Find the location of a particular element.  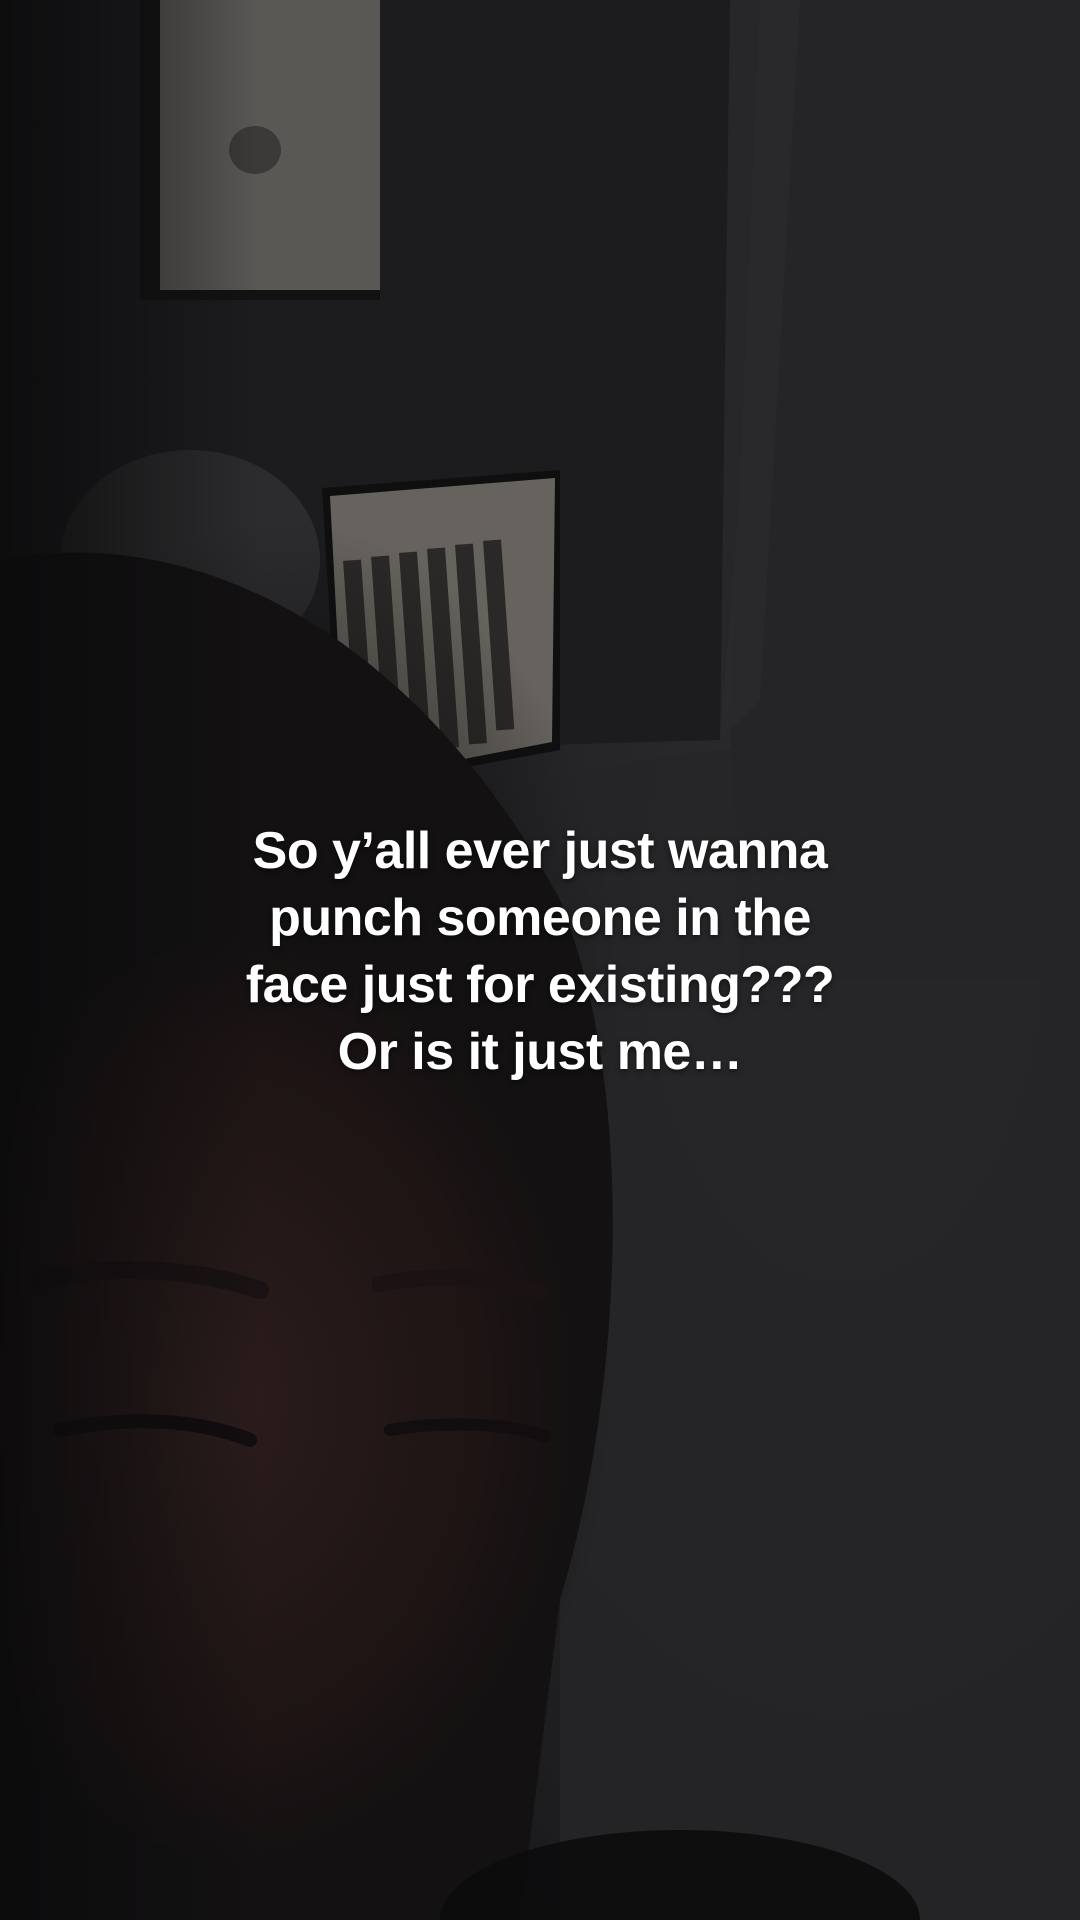

caption-line: face just for existing??? is located at coordinates (540, 985).